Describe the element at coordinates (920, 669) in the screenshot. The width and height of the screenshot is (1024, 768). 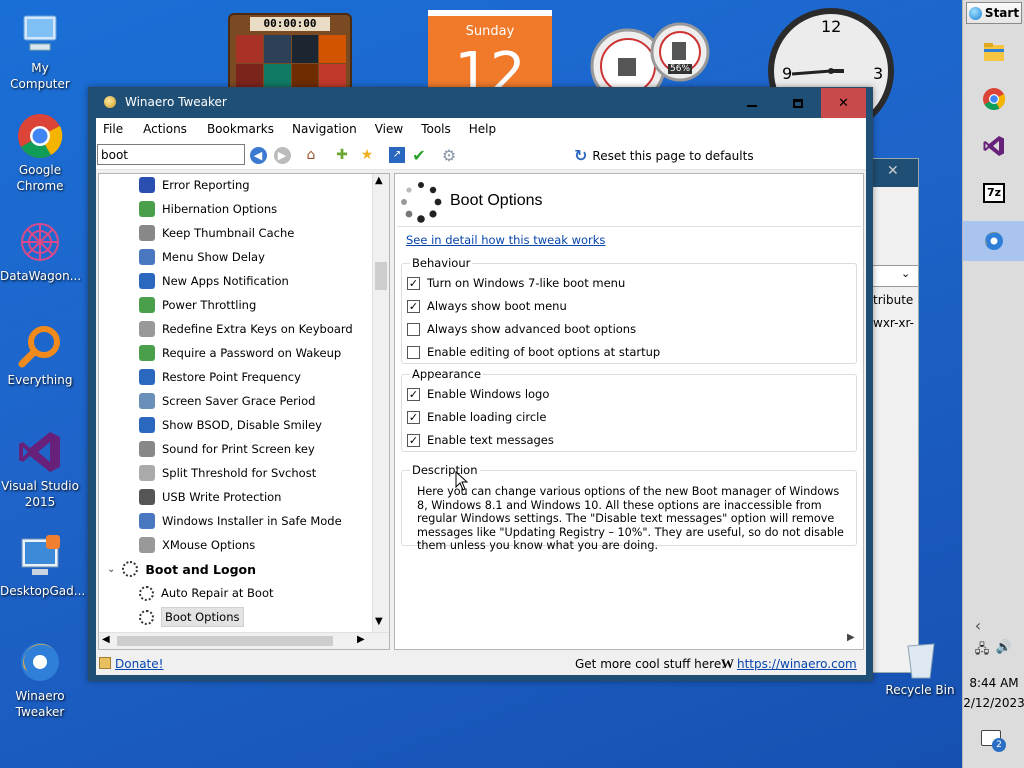
I see `desktop-icon-recycle-bin: Recycle Bin` at that location.